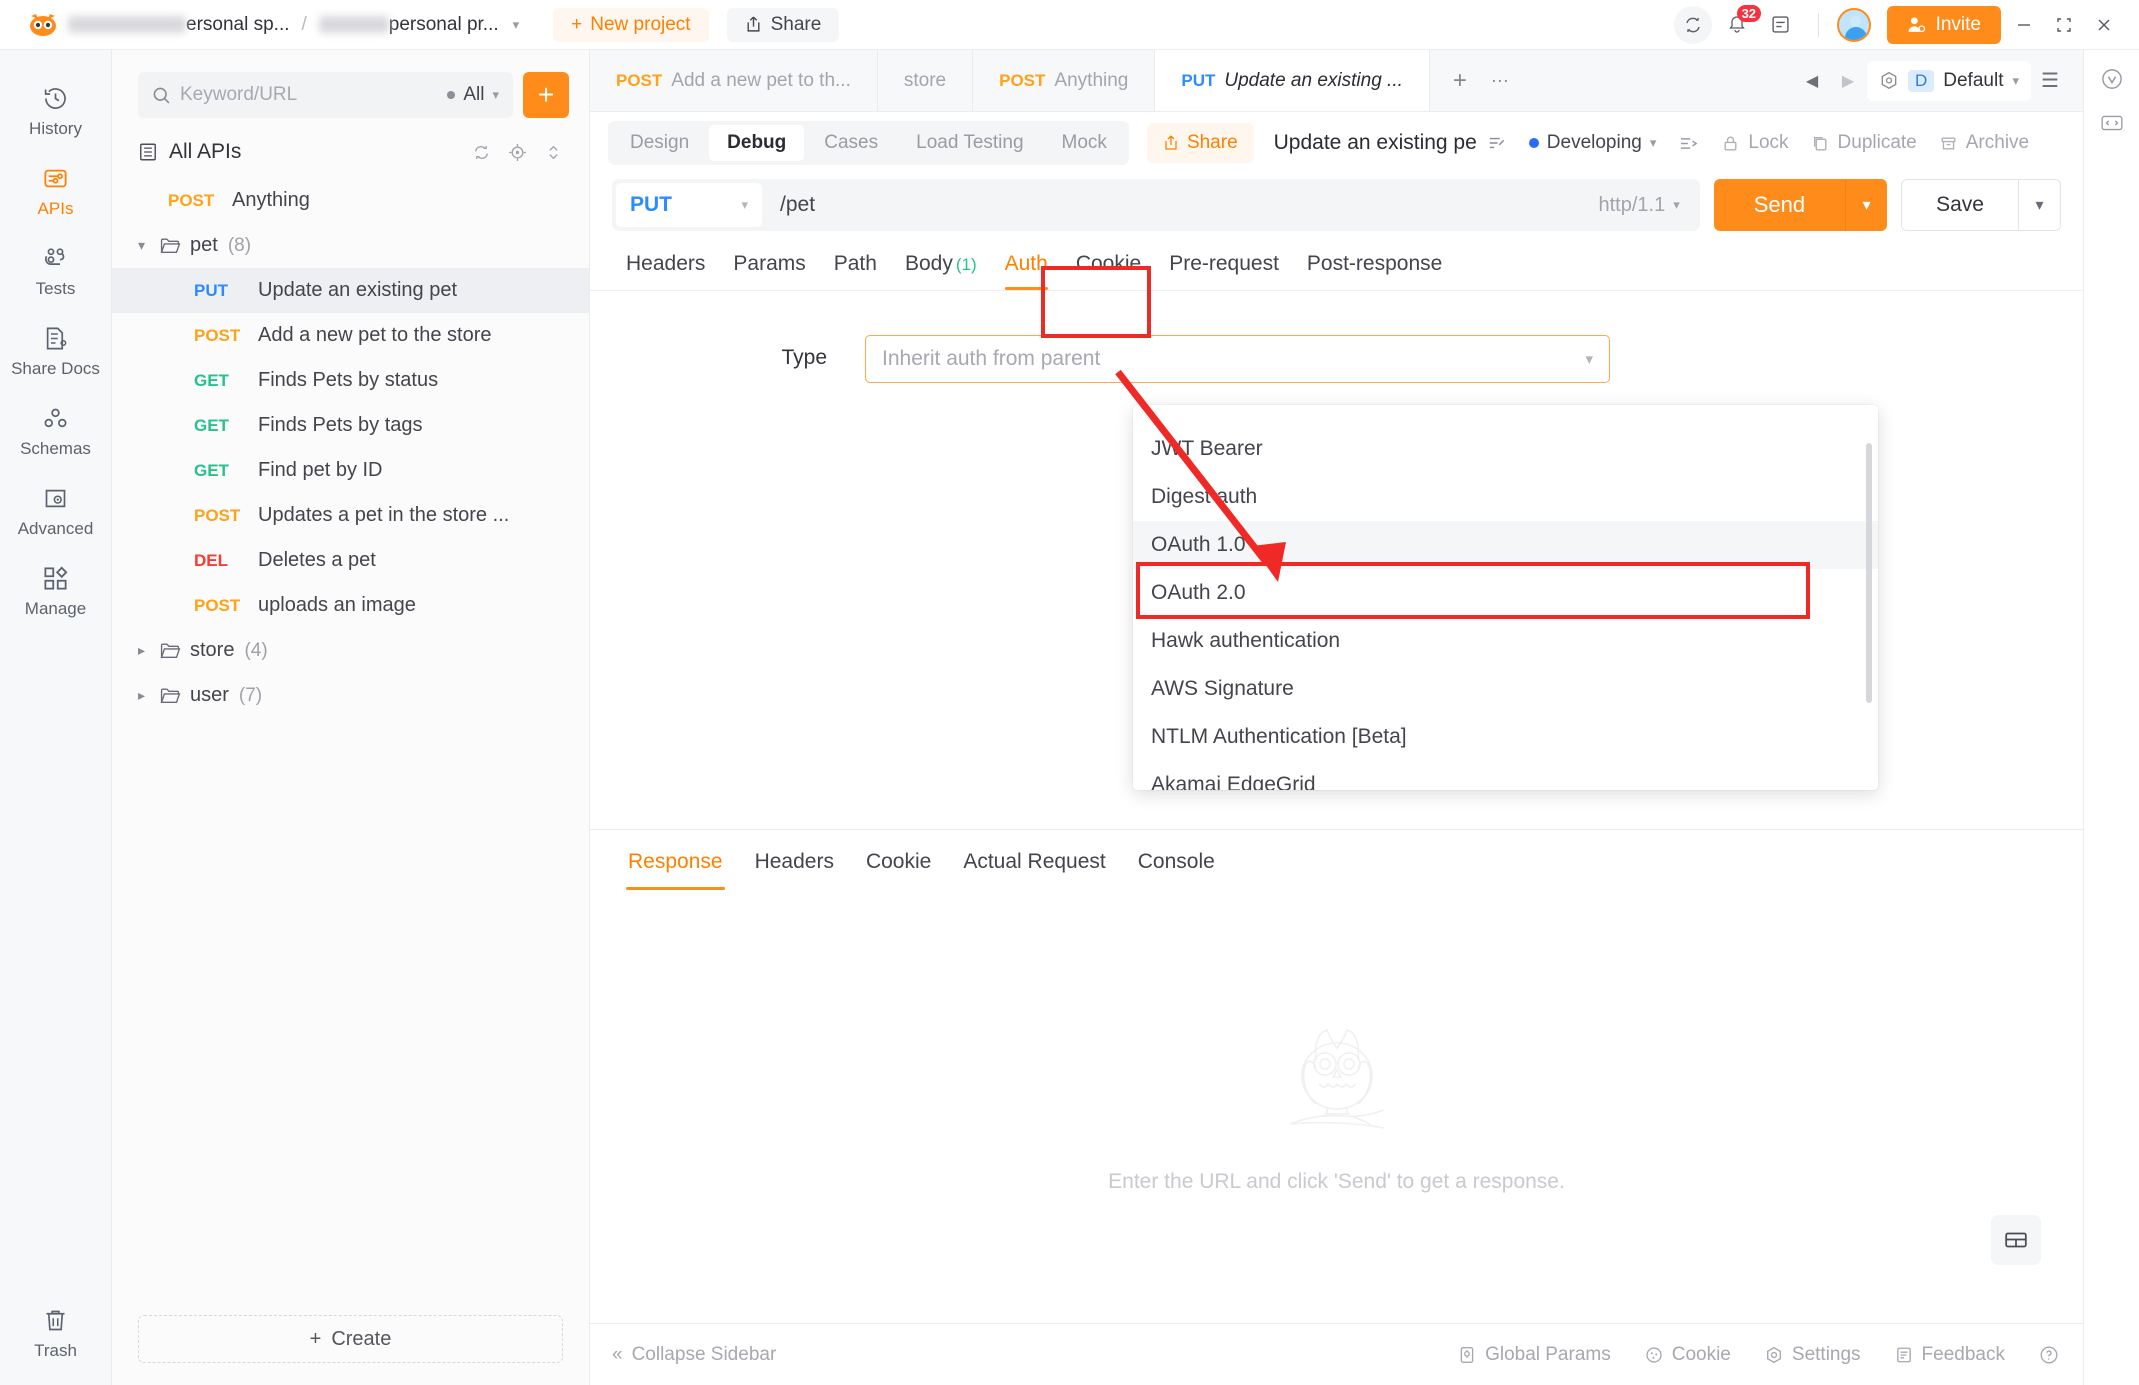 This screenshot has width=2139, height=1385. Describe the element at coordinates (481, 152) in the screenshot. I see `refresh-icon` at that location.